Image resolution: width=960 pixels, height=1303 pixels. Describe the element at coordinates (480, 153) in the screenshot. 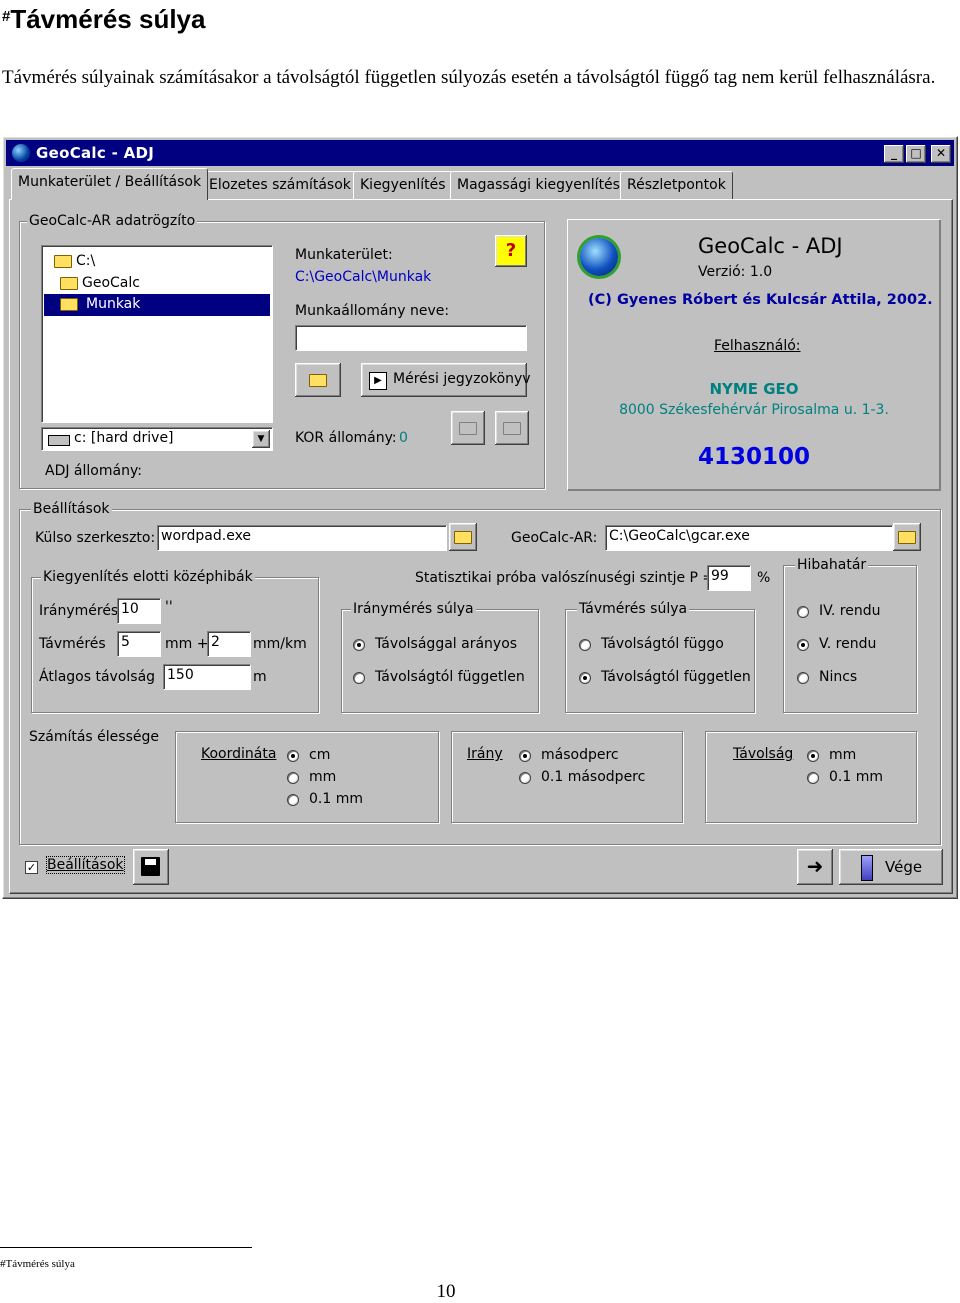

I see `title-bar: GeoCalc - ADJ _ □ ✕` at that location.